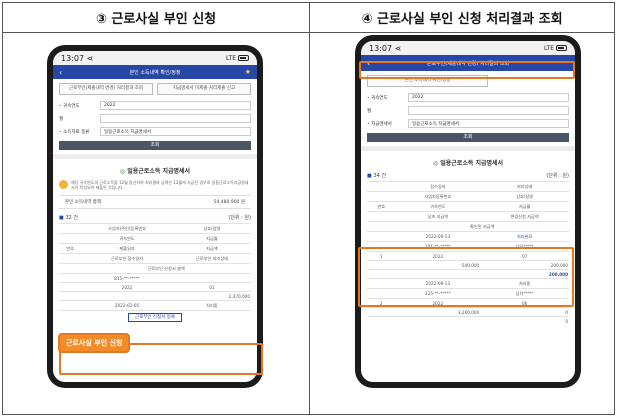  What do you see at coordinates (155, 278) in the screenshot?
I see `table-row: 815-**-*****` at bounding box center [155, 278].